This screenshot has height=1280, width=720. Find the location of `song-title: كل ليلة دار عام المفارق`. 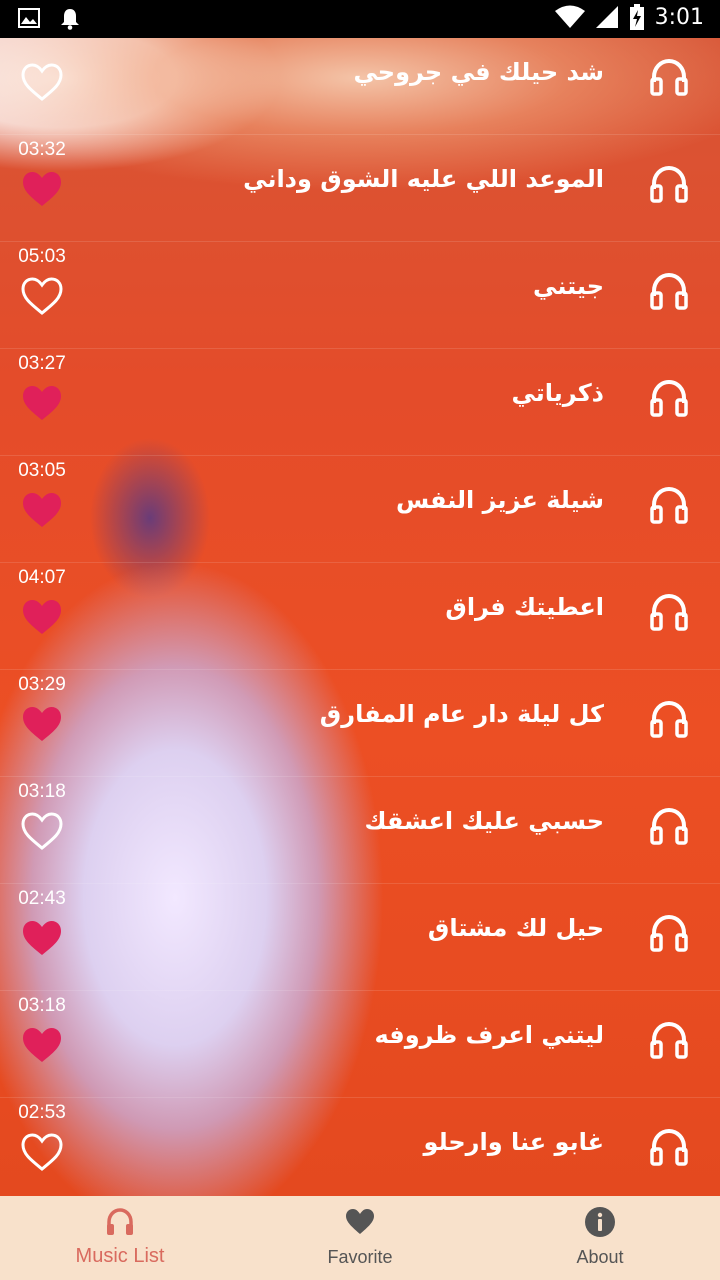

song-title: كل ليلة دار عام المفارق is located at coordinates (461, 714).